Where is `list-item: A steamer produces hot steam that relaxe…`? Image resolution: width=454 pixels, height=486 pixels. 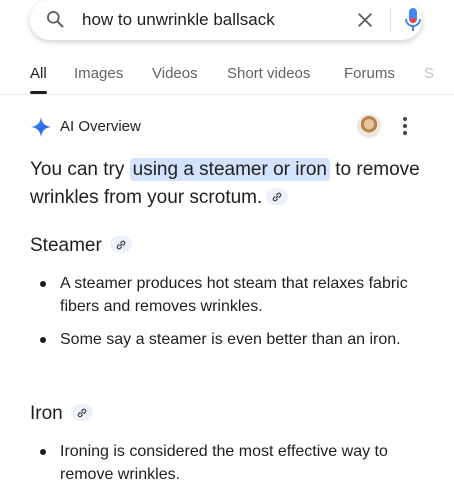
list-item: A steamer produces hot steam that relaxe… is located at coordinates (230, 295).